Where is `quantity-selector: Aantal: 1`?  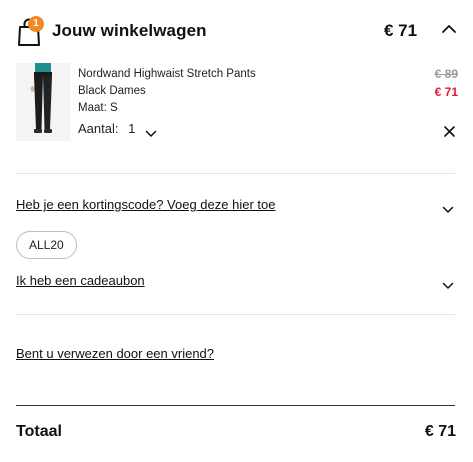
quantity-selector: Aantal: 1 is located at coordinates (117, 129).